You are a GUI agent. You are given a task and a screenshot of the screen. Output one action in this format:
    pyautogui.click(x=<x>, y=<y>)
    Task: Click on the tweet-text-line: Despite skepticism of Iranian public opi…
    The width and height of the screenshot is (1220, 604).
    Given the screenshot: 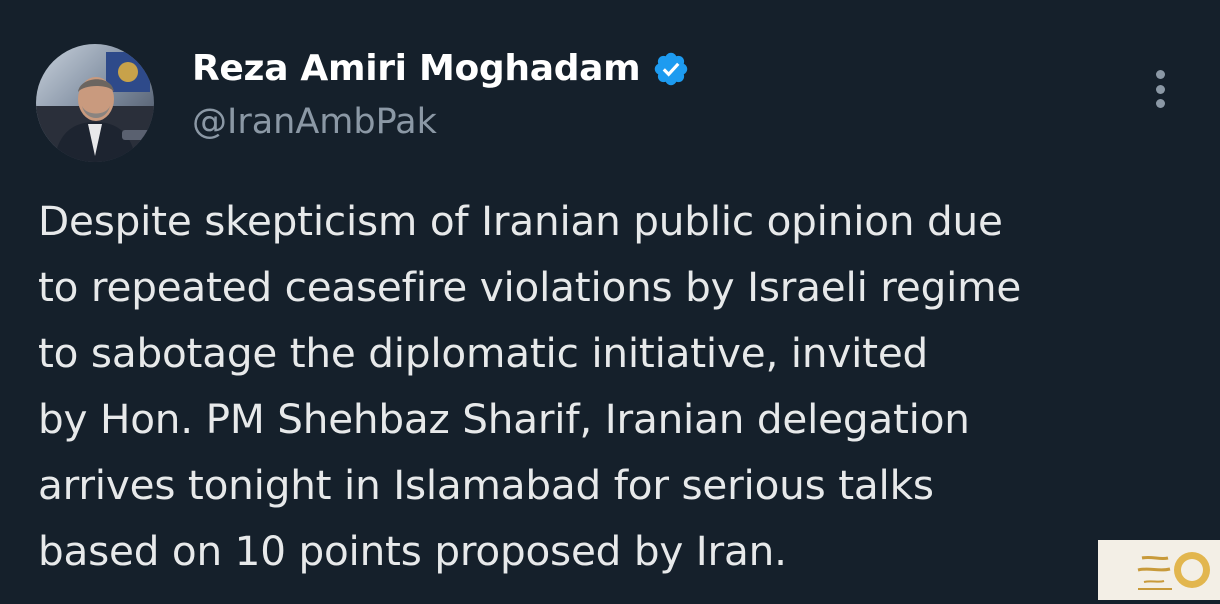 What is the action you would take?
    pyautogui.click(x=520, y=221)
    